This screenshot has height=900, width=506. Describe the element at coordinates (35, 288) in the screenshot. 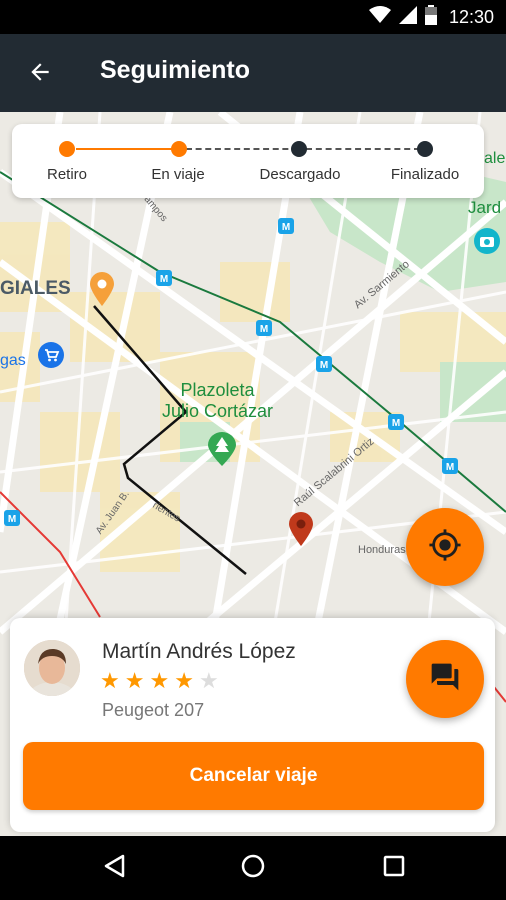

I see `map-label-neighborhood: GIALES` at that location.